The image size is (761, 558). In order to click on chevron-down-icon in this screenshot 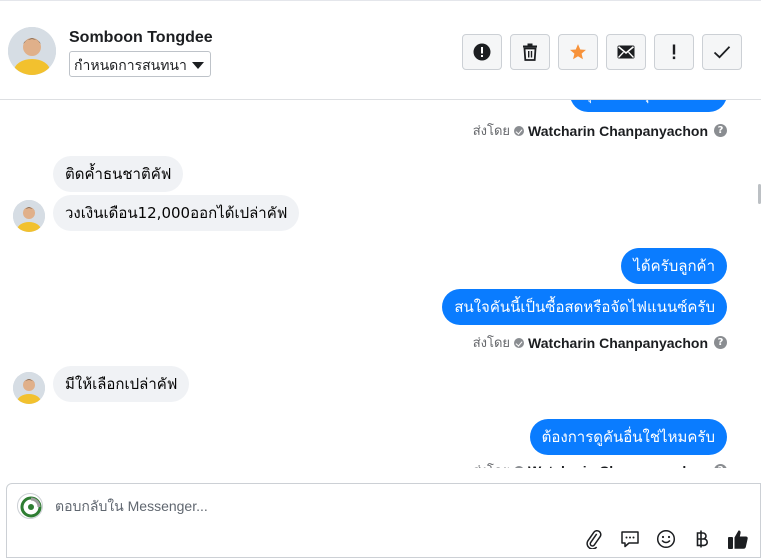, I will do `click(198, 65)`.